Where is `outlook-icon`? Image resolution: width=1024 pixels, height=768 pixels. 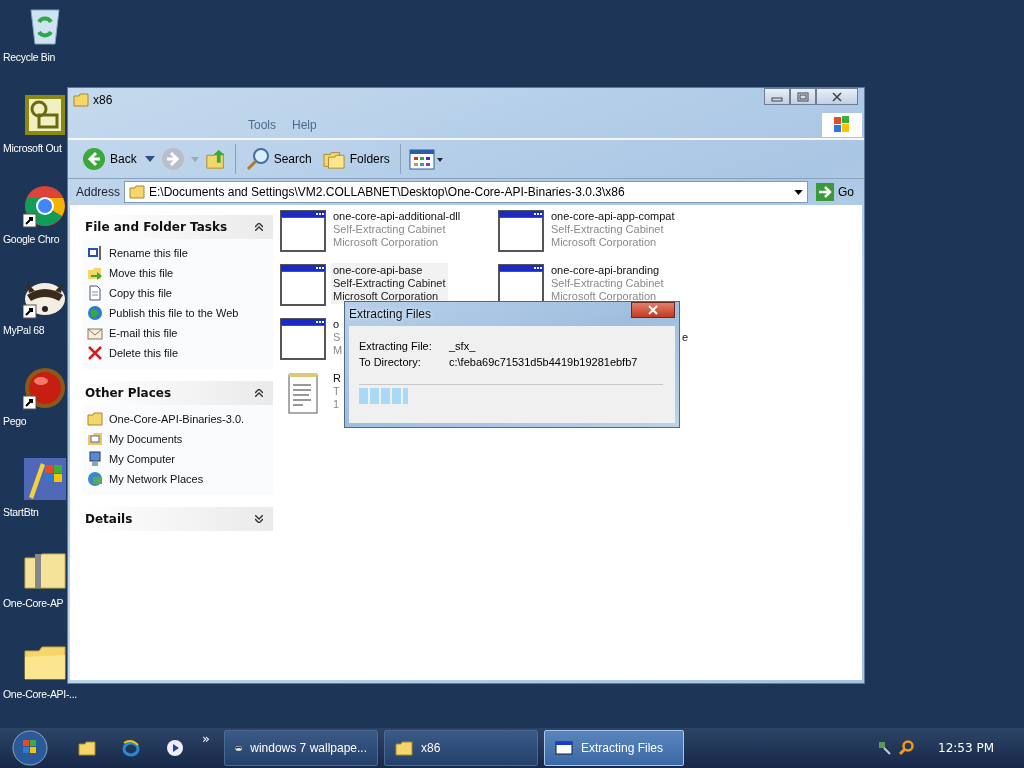
outlook-icon is located at coordinates (45, 115).